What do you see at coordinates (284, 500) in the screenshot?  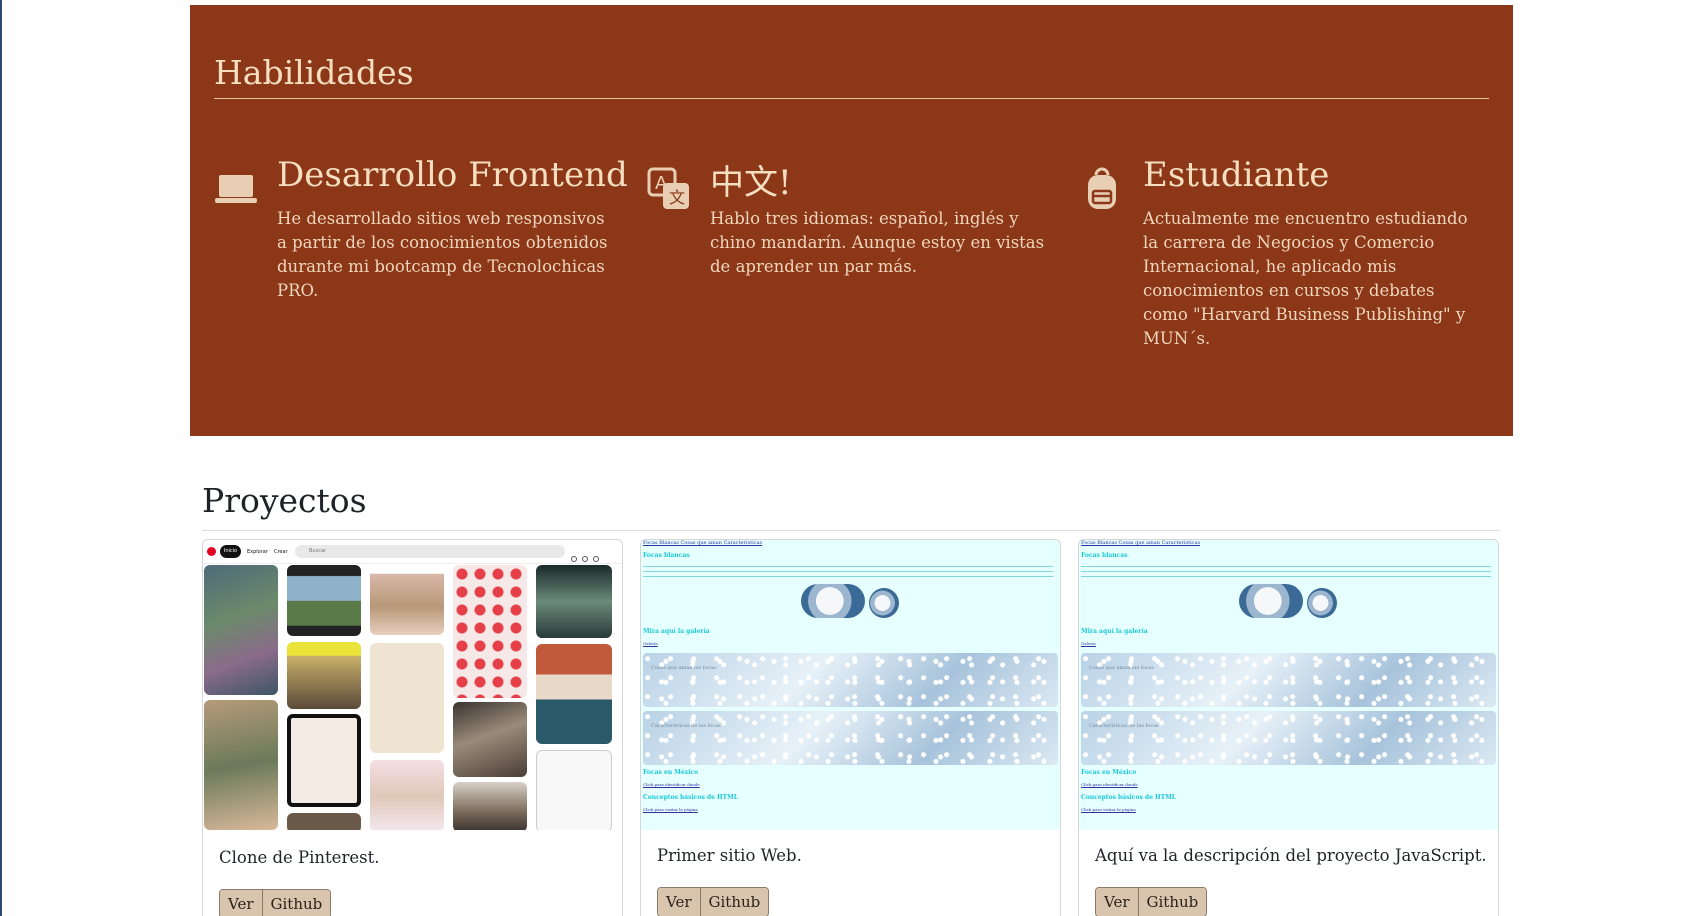 I see `projects-title: Proyectos` at bounding box center [284, 500].